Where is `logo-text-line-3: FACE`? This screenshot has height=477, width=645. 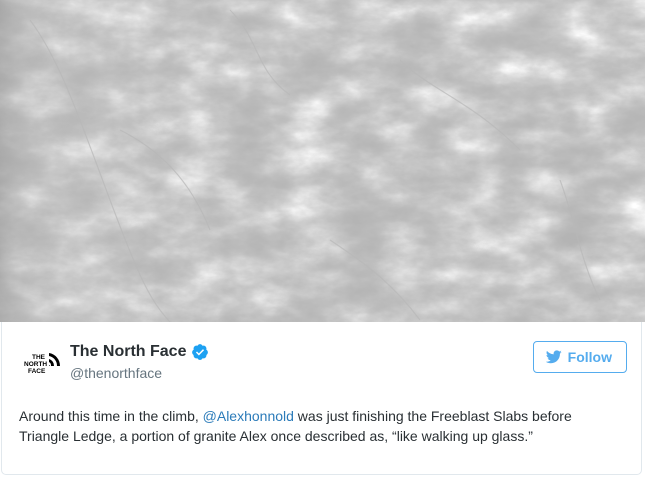
logo-text-line-3: FACE is located at coordinates (37, 371).